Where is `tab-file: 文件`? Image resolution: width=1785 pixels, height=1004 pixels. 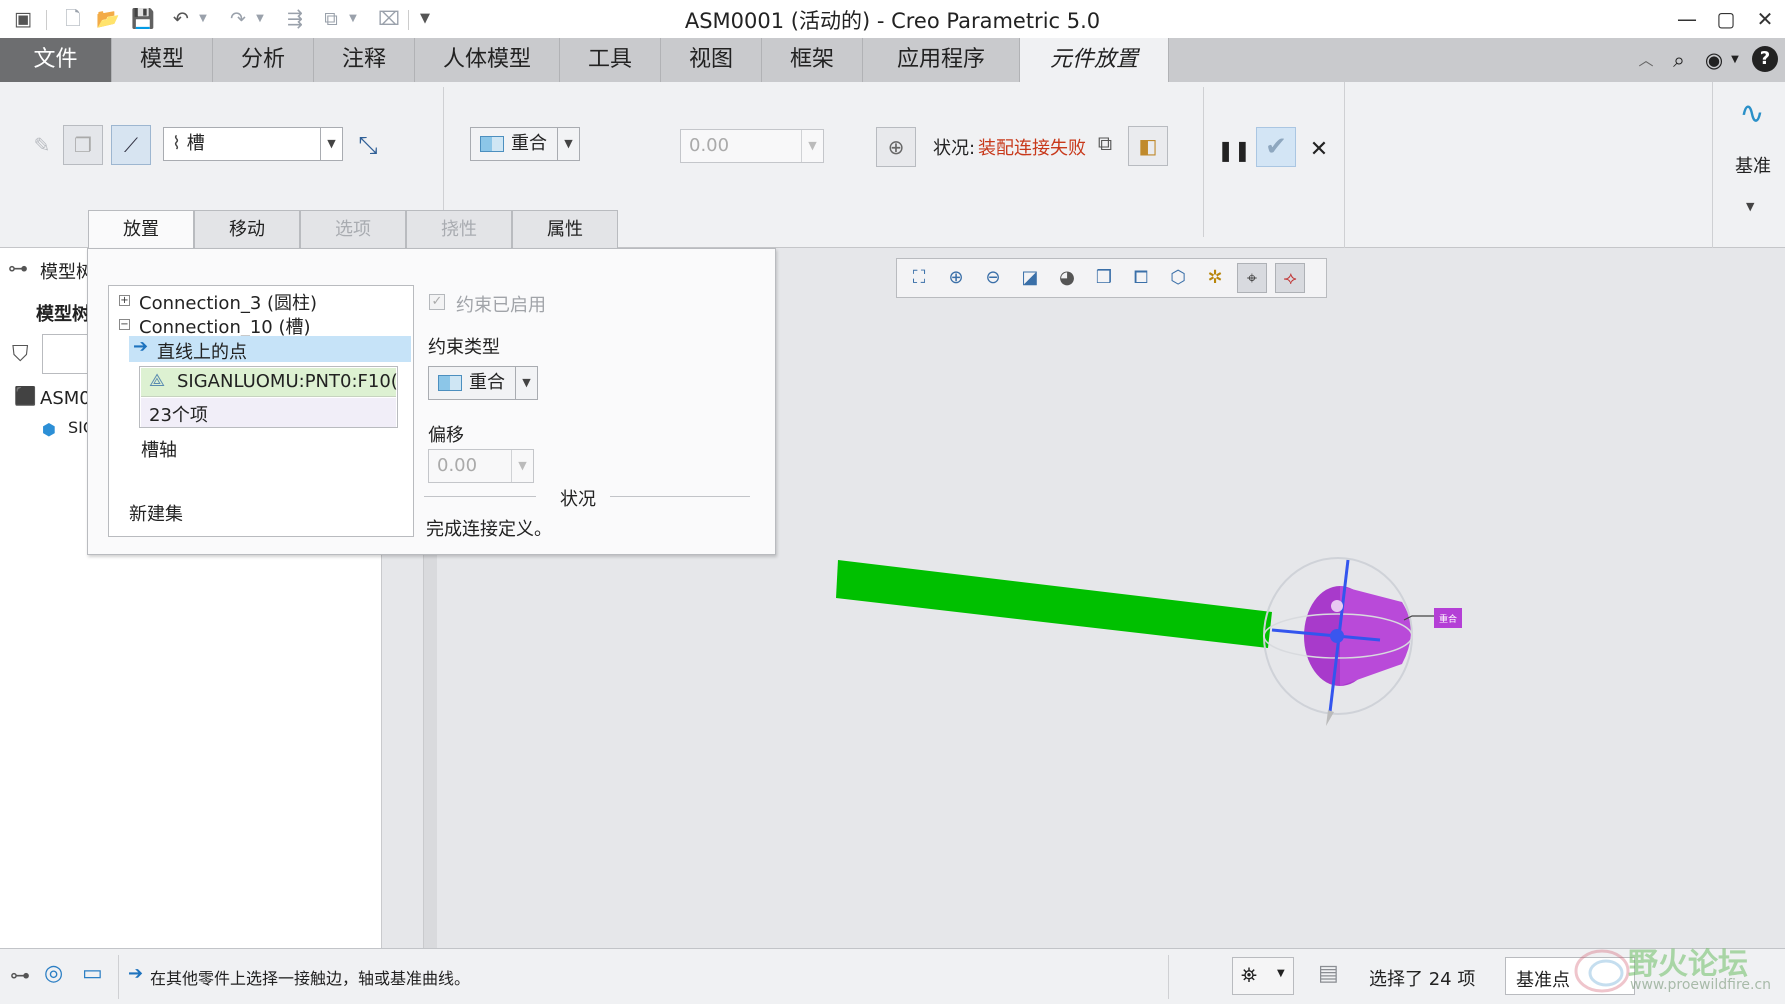
tab-file: 文件 is located at coordinates (55, 60).